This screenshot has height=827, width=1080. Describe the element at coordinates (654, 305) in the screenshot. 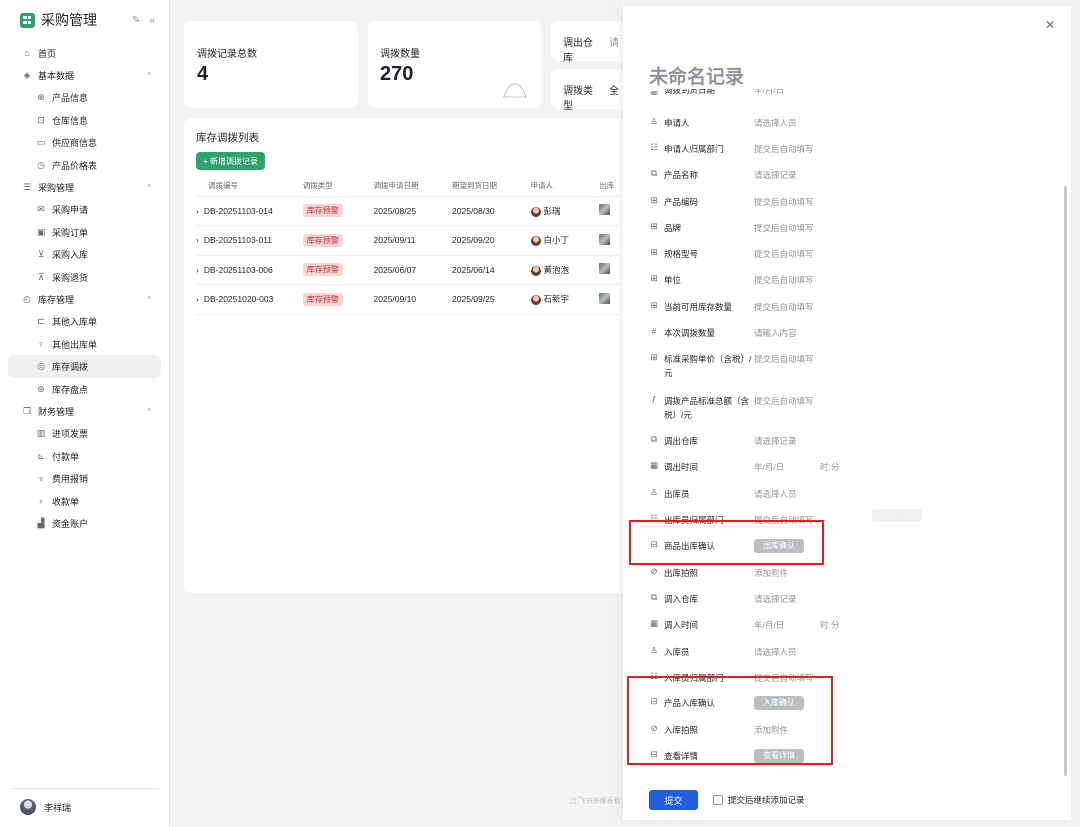

I see `lookup-icon: ⊞` at that location.